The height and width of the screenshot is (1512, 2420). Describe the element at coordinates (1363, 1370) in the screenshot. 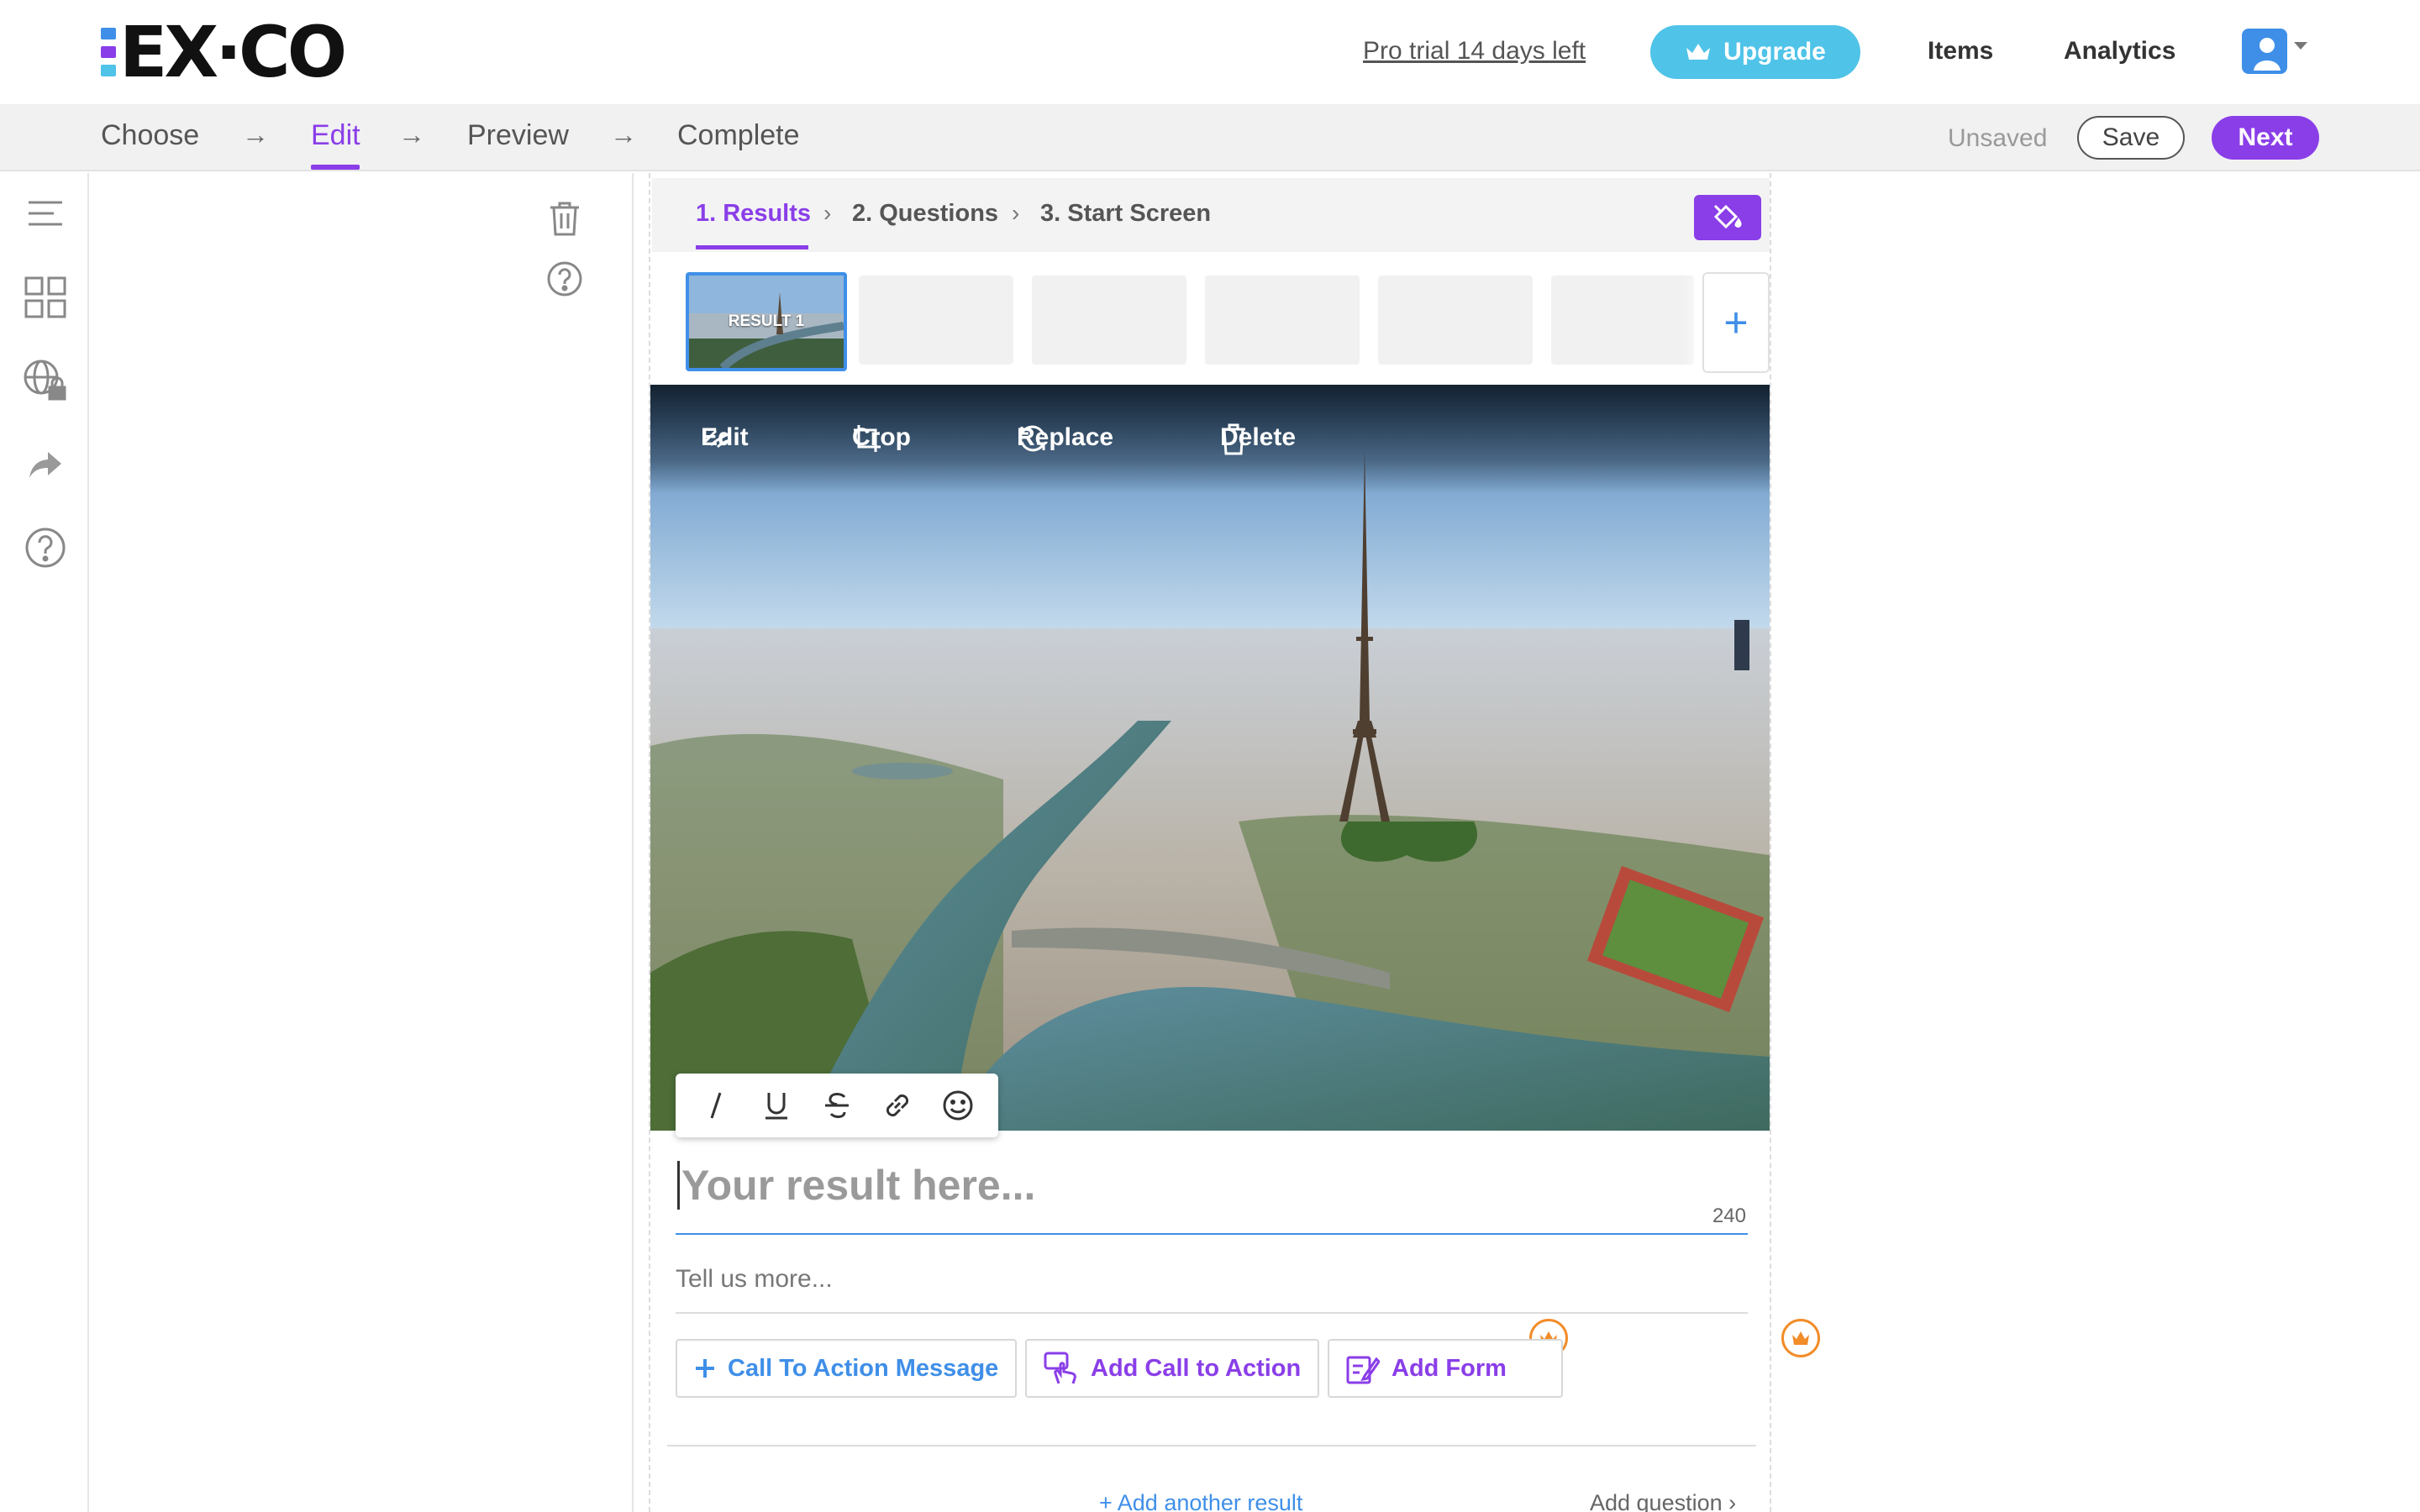

I see `form-edit-icon` at that location.